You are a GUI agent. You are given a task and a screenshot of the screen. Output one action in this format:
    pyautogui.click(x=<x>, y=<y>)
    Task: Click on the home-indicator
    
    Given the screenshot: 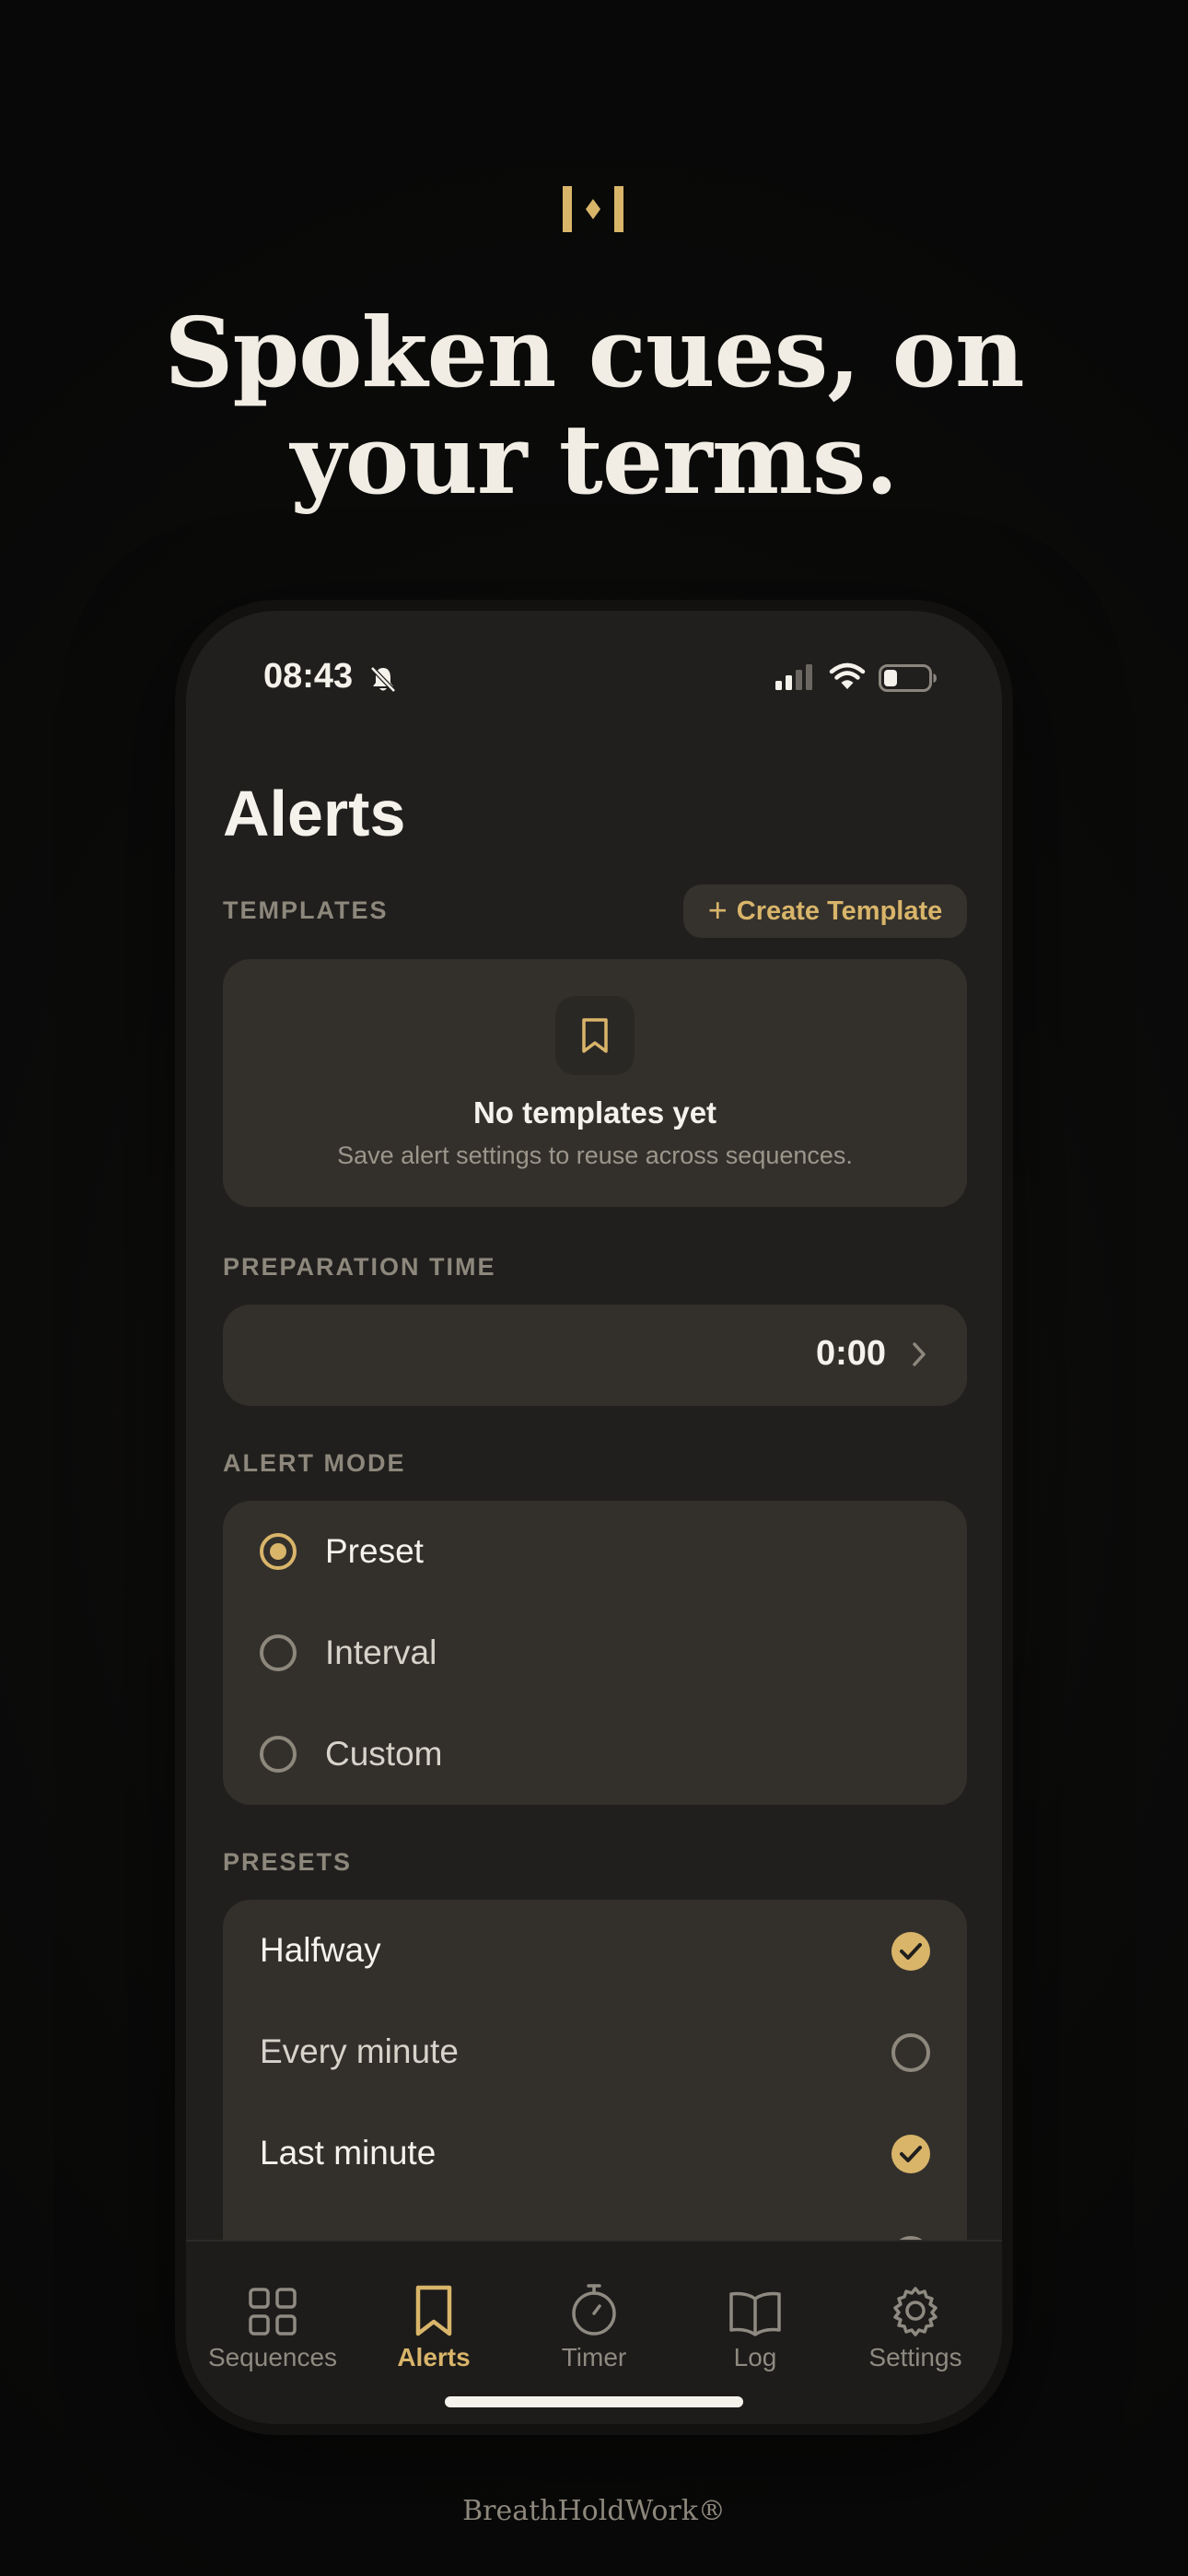 What is the action you would take?
    pyautogui.click(x=594, y=2401)
    